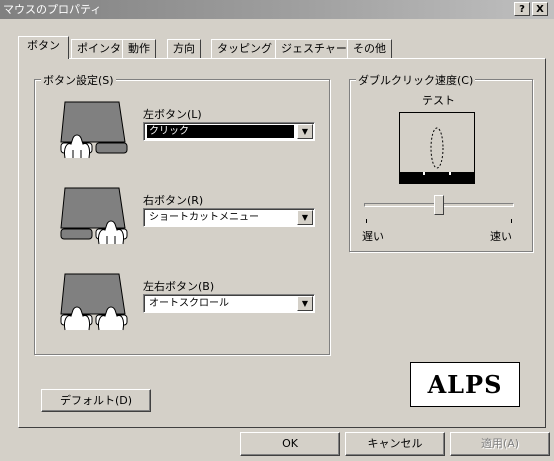 The width and height of the screenshot is (554, 461). What do you see at coordinates (522, 9) in the screenshot?
I see `help-button: ?` at bounding box center [522, 9].